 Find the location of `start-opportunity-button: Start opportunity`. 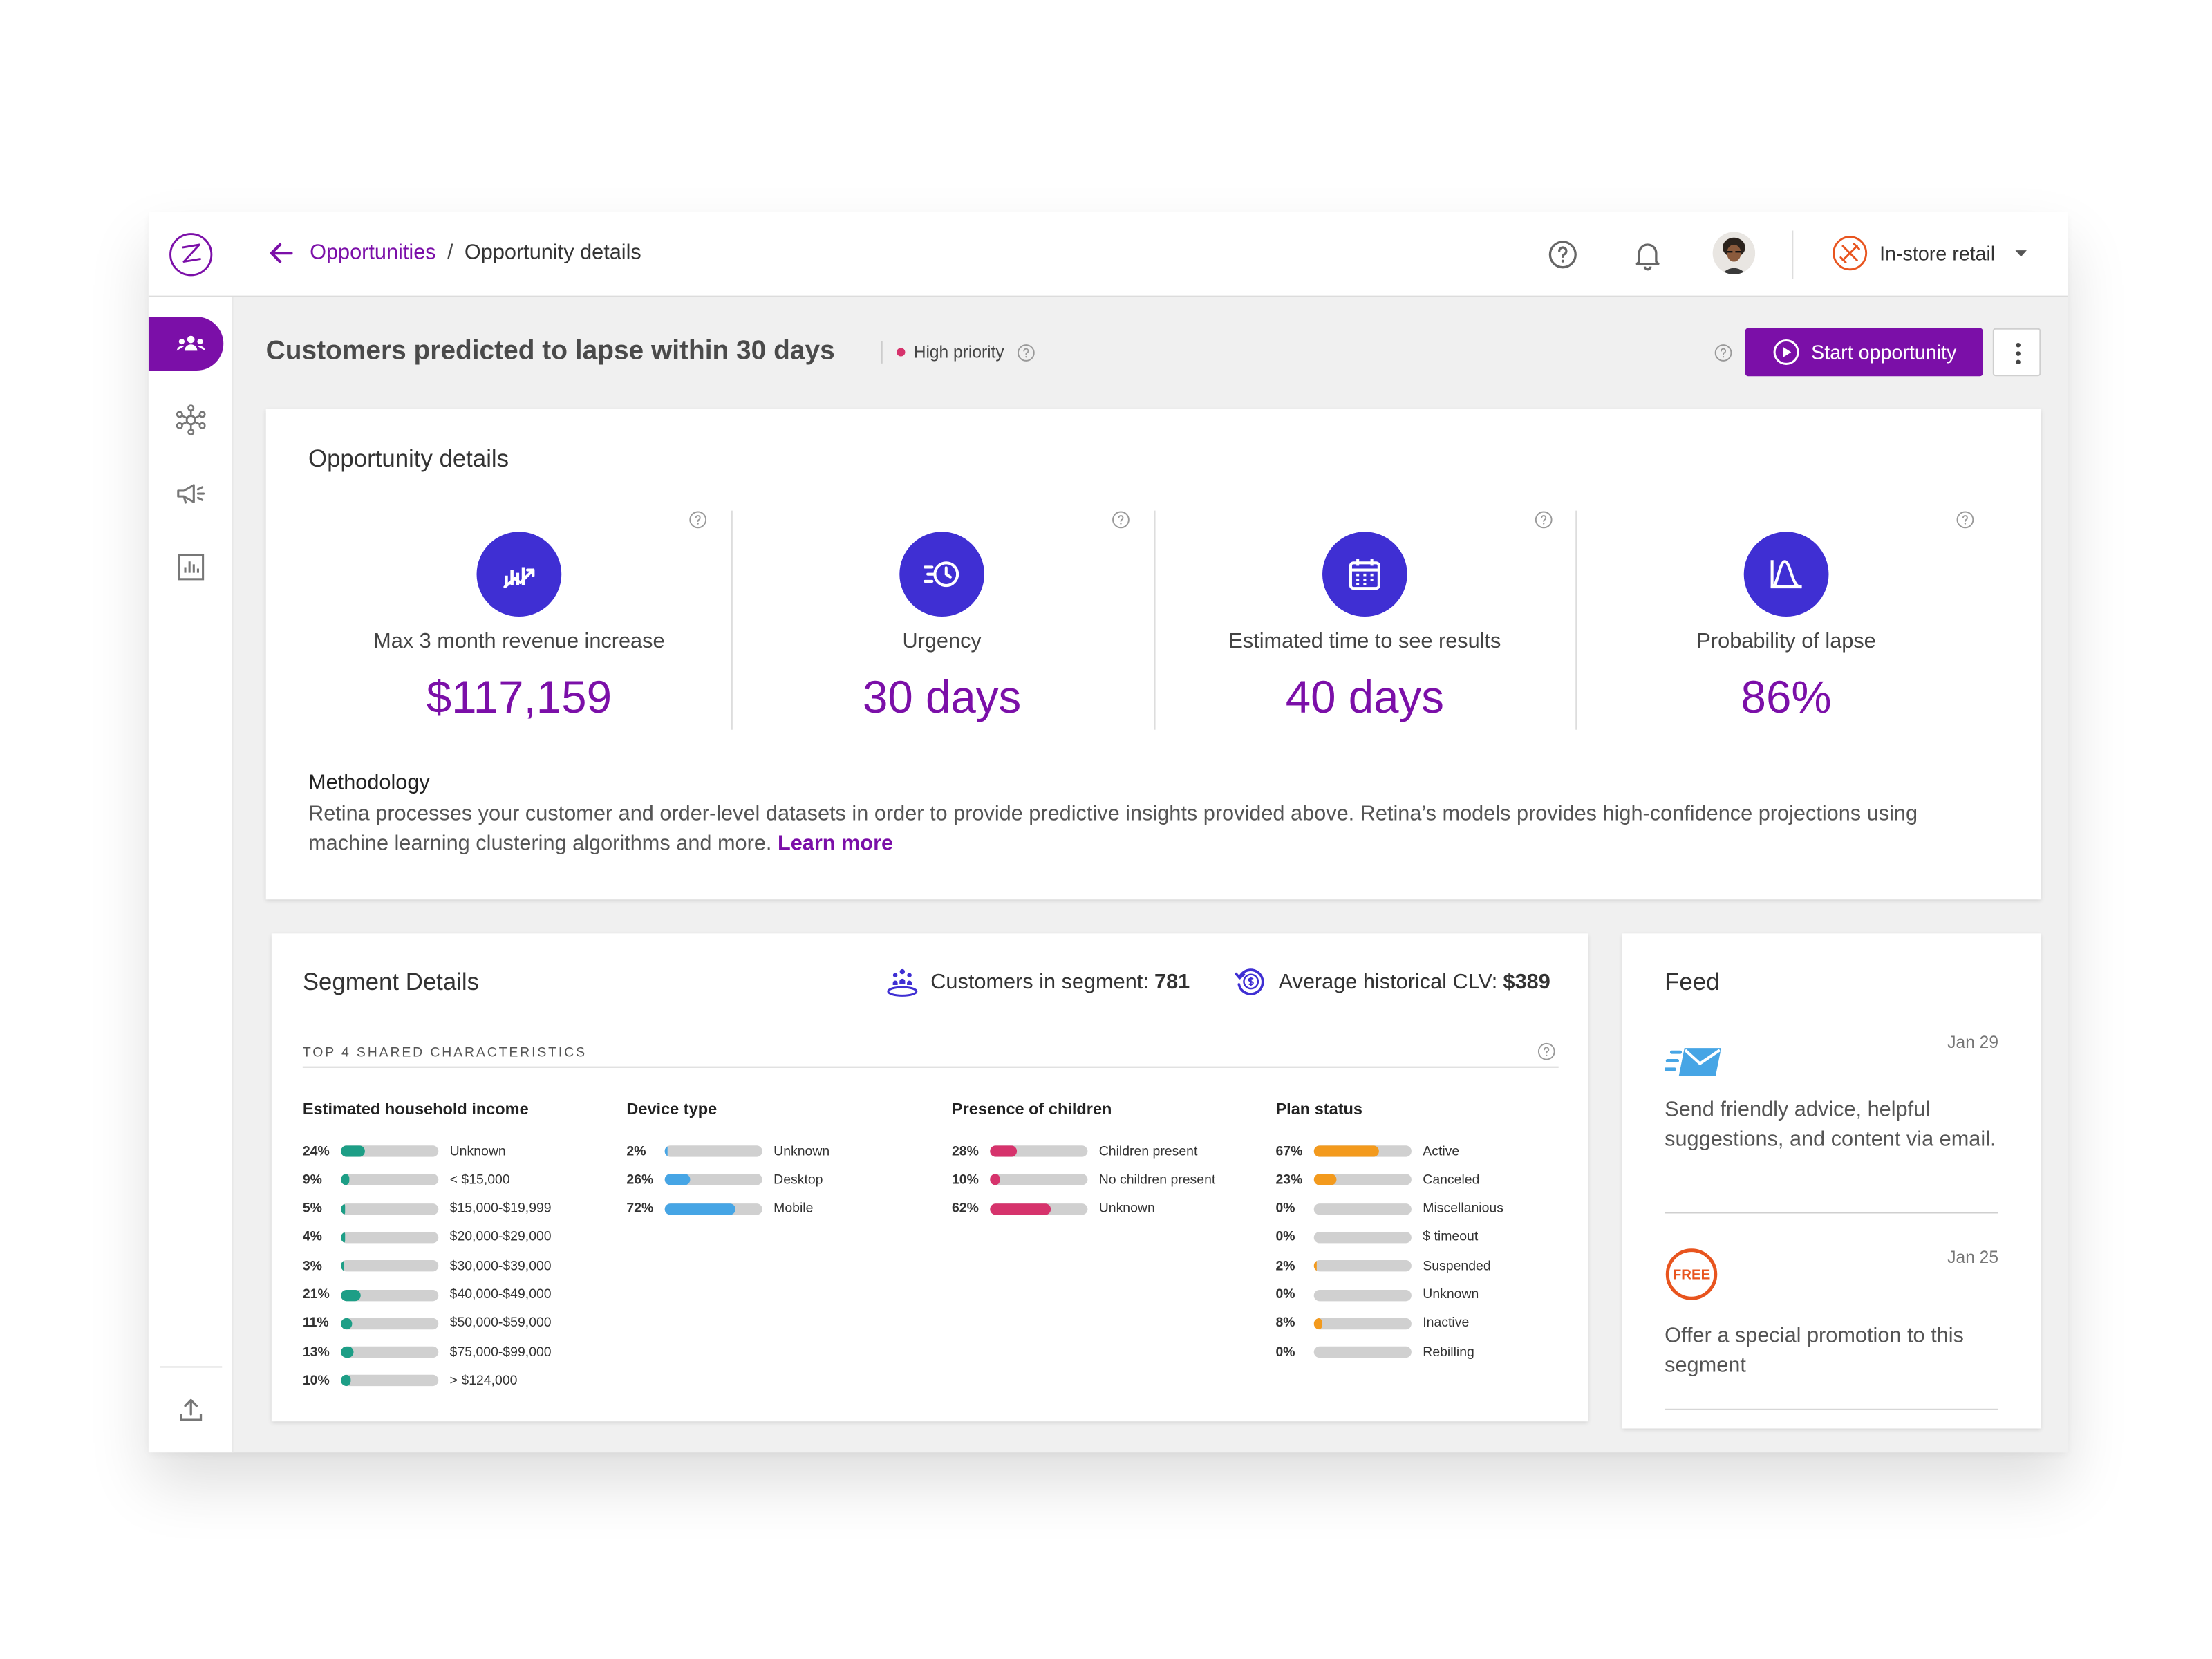

start-opportunity-button: Start opportunity is located at coordinates (1864, 352).